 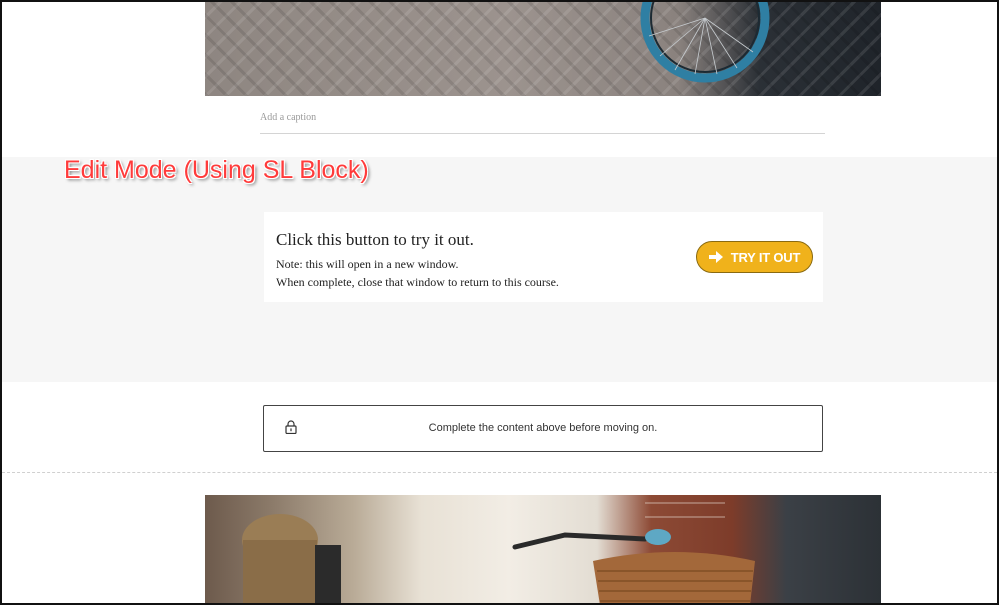 What do you see at coordinates (765, 257) in the screenshot?
I see `try-it-out-label: TRY IT OUT` at bounding box center [765, 257].